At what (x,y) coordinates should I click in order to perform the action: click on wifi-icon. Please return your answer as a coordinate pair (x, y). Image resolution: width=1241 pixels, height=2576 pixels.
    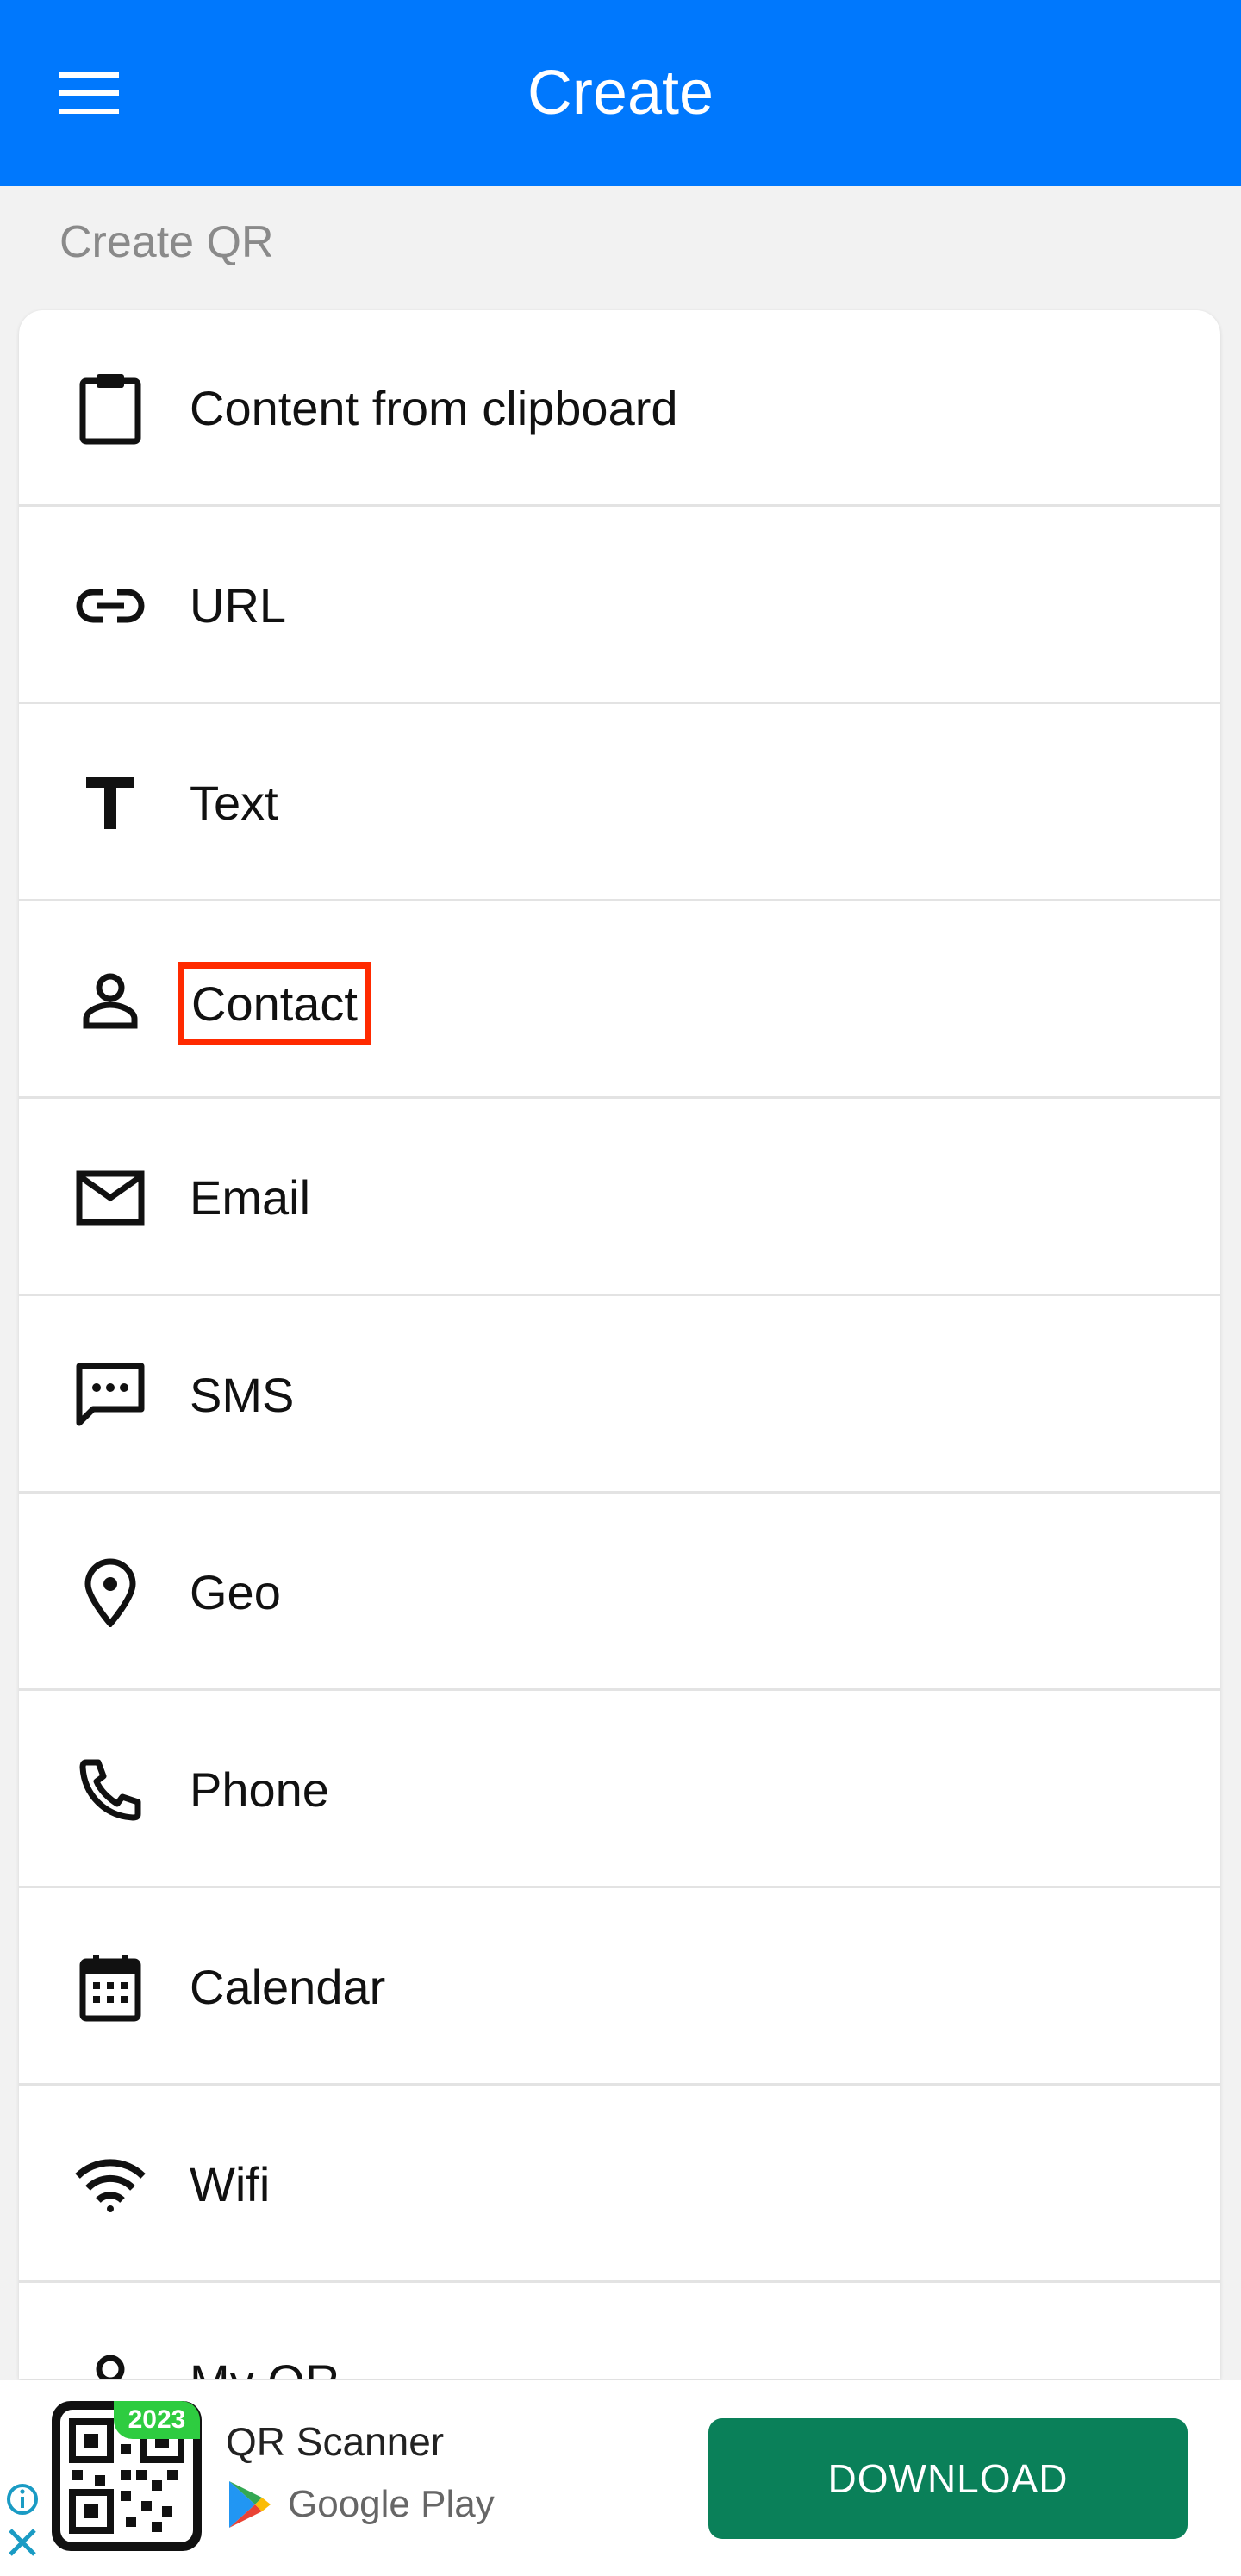
    Looking at the image, I should click on (110, 2185).